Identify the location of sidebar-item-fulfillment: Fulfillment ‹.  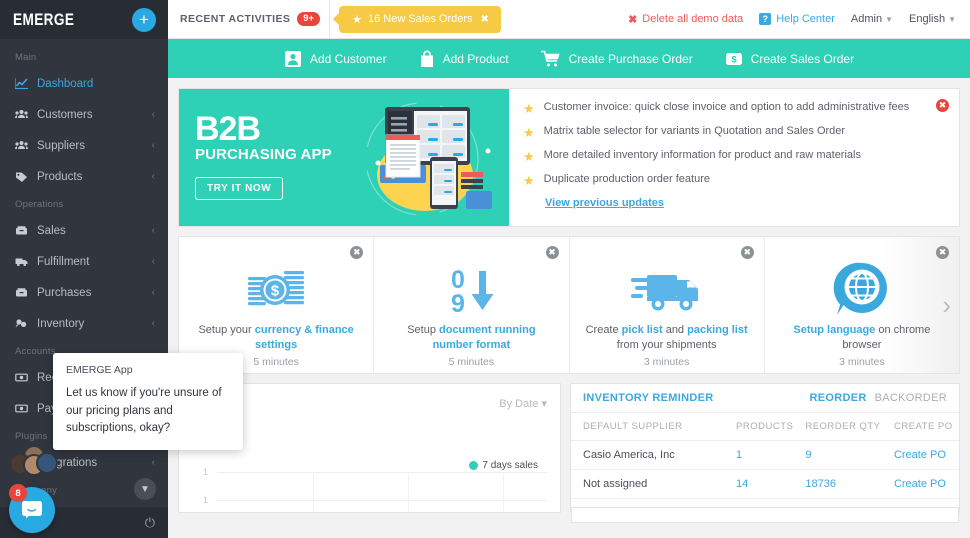
(84, 261).